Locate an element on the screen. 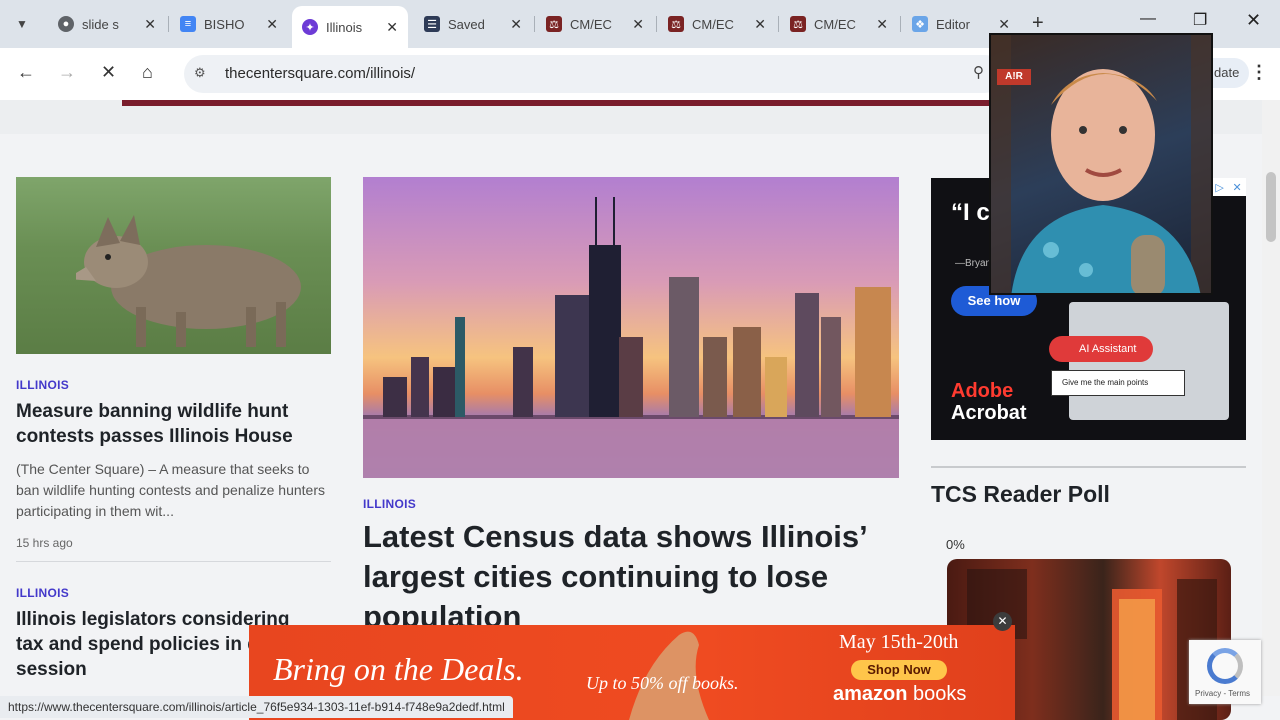 Image resolution: width=1280 pixels, height=720 pixels. editor-icon: ❖ is located at coordinates (920, 24).